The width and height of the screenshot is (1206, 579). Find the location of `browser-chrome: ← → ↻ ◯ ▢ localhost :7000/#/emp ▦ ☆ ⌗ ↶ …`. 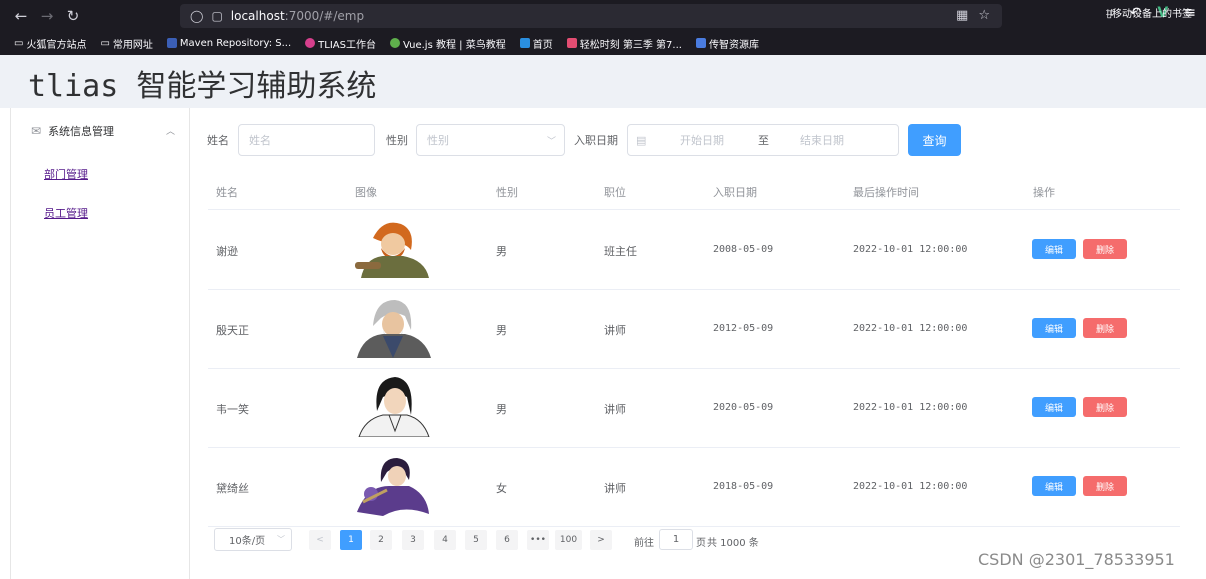

browser-chrome: ← → ↻ ◯ ▢ localhost :7000/#/emp ▦ ☆ ⌗ ↶ … is located at coordinates (603, 27).